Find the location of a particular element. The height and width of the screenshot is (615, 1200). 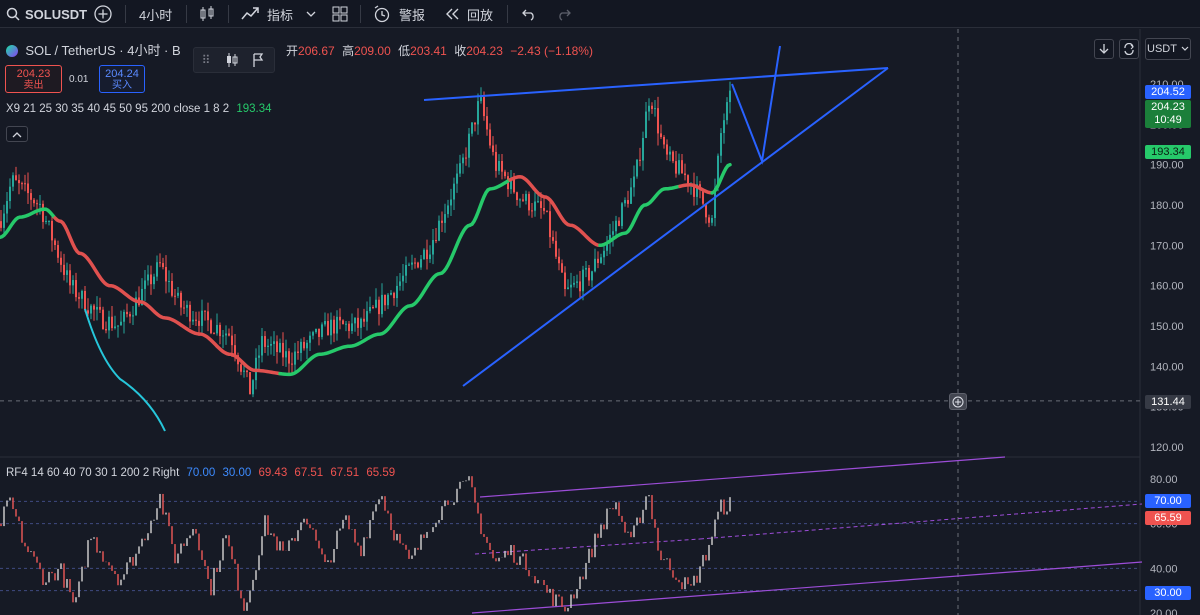

currency-select: USDT is located at coordinates (1168, 49).